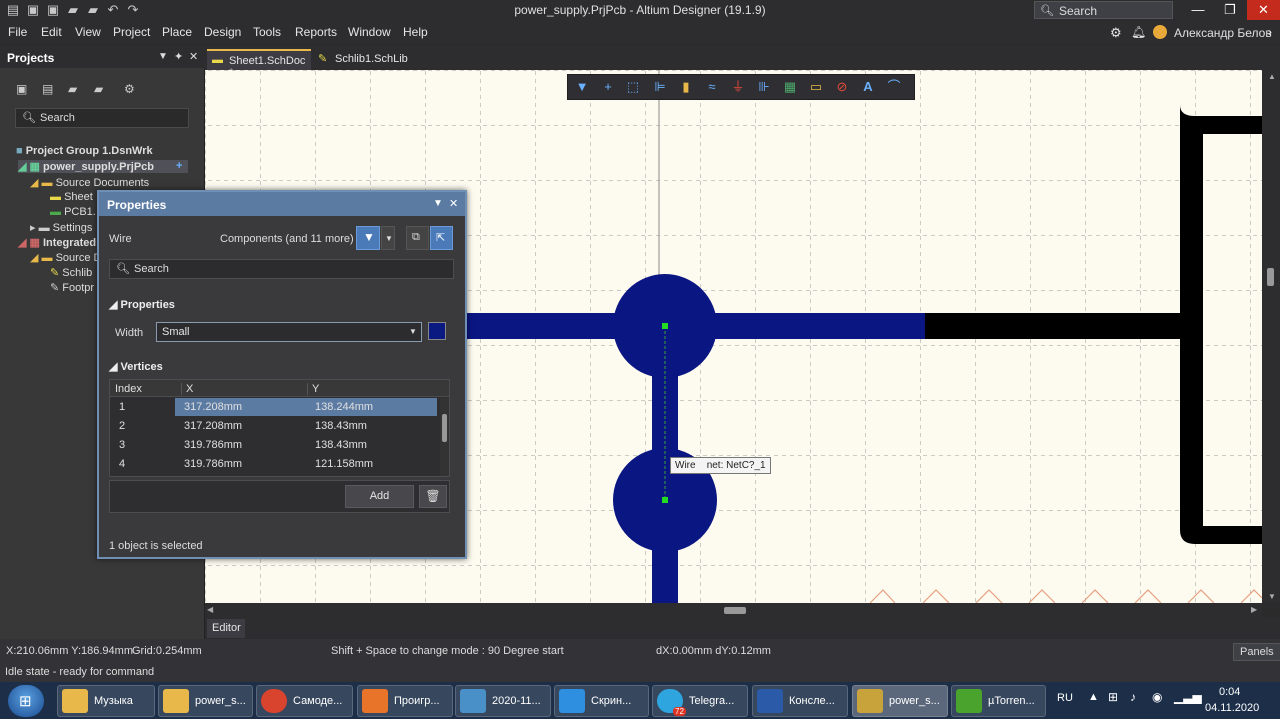 The height and width of the screenshot is (719, 1280). Describe the element at coordinates (65, 257) in the screenshot. I see `tree-source-d: ◢ ▬ Source D` at that location.